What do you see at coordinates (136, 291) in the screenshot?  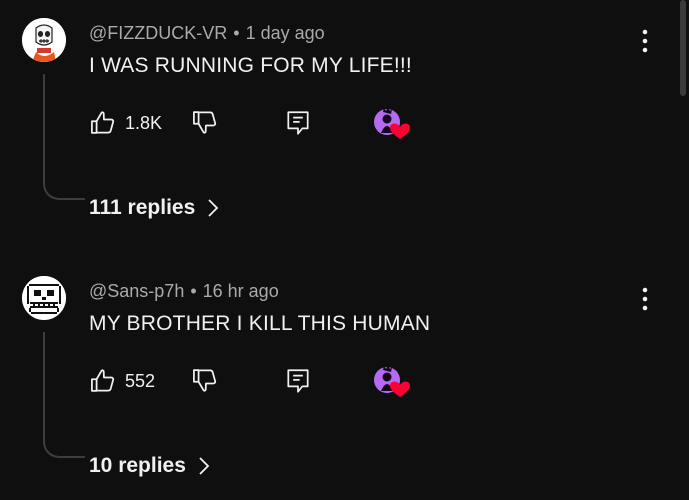 I see `comment-author: @Sans-p7h` at bounding box center [136, 291].